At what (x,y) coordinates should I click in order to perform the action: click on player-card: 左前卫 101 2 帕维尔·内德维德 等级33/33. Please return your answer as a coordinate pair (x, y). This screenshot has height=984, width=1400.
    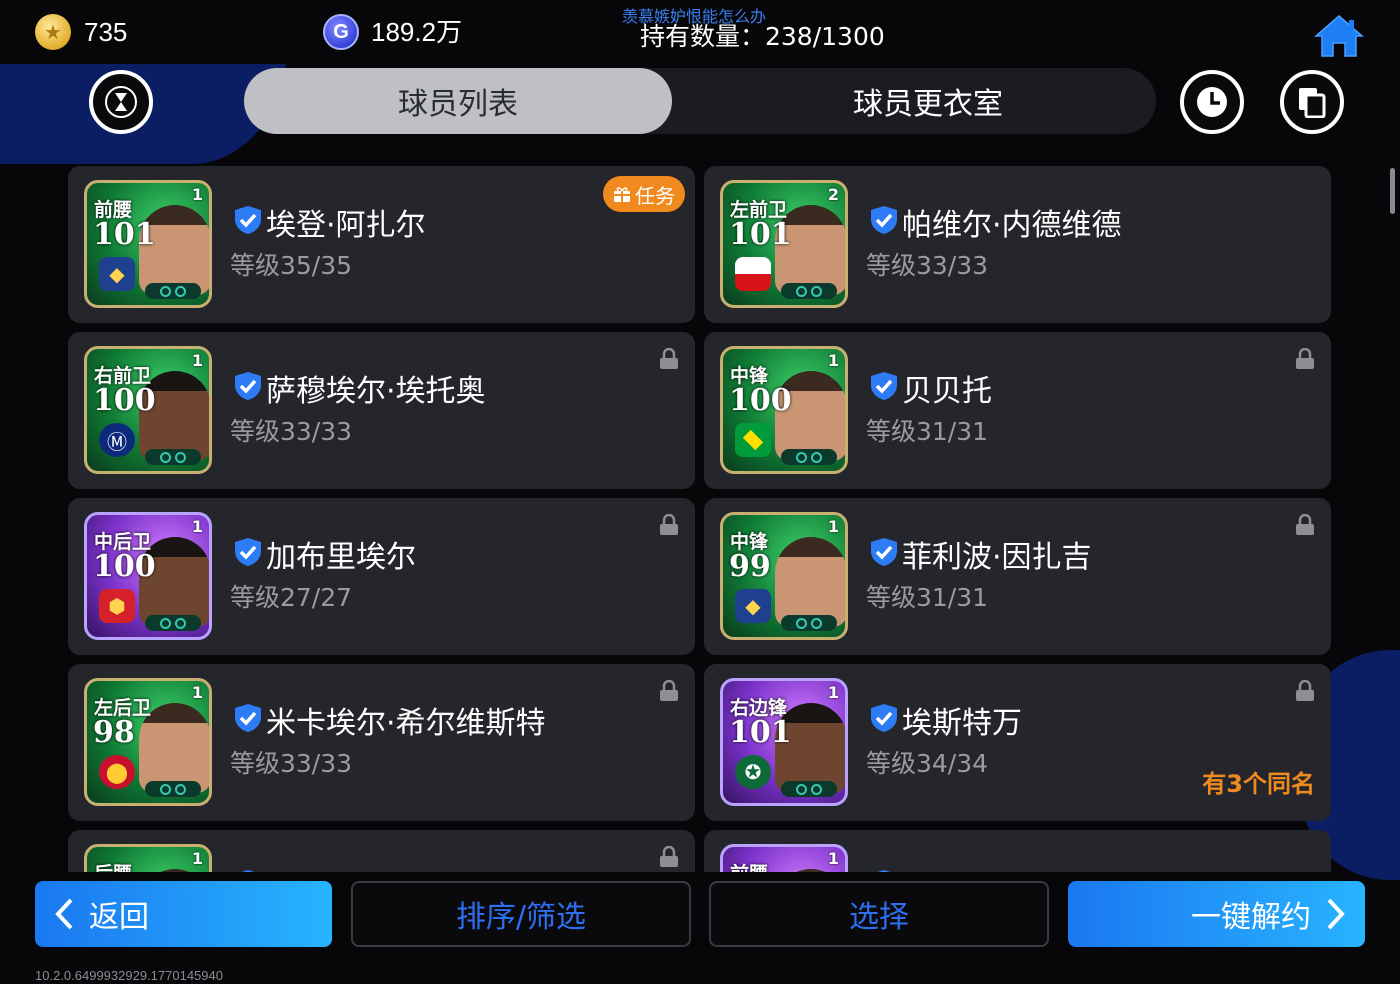
    Looking at the image, I should click on (1017, 244).